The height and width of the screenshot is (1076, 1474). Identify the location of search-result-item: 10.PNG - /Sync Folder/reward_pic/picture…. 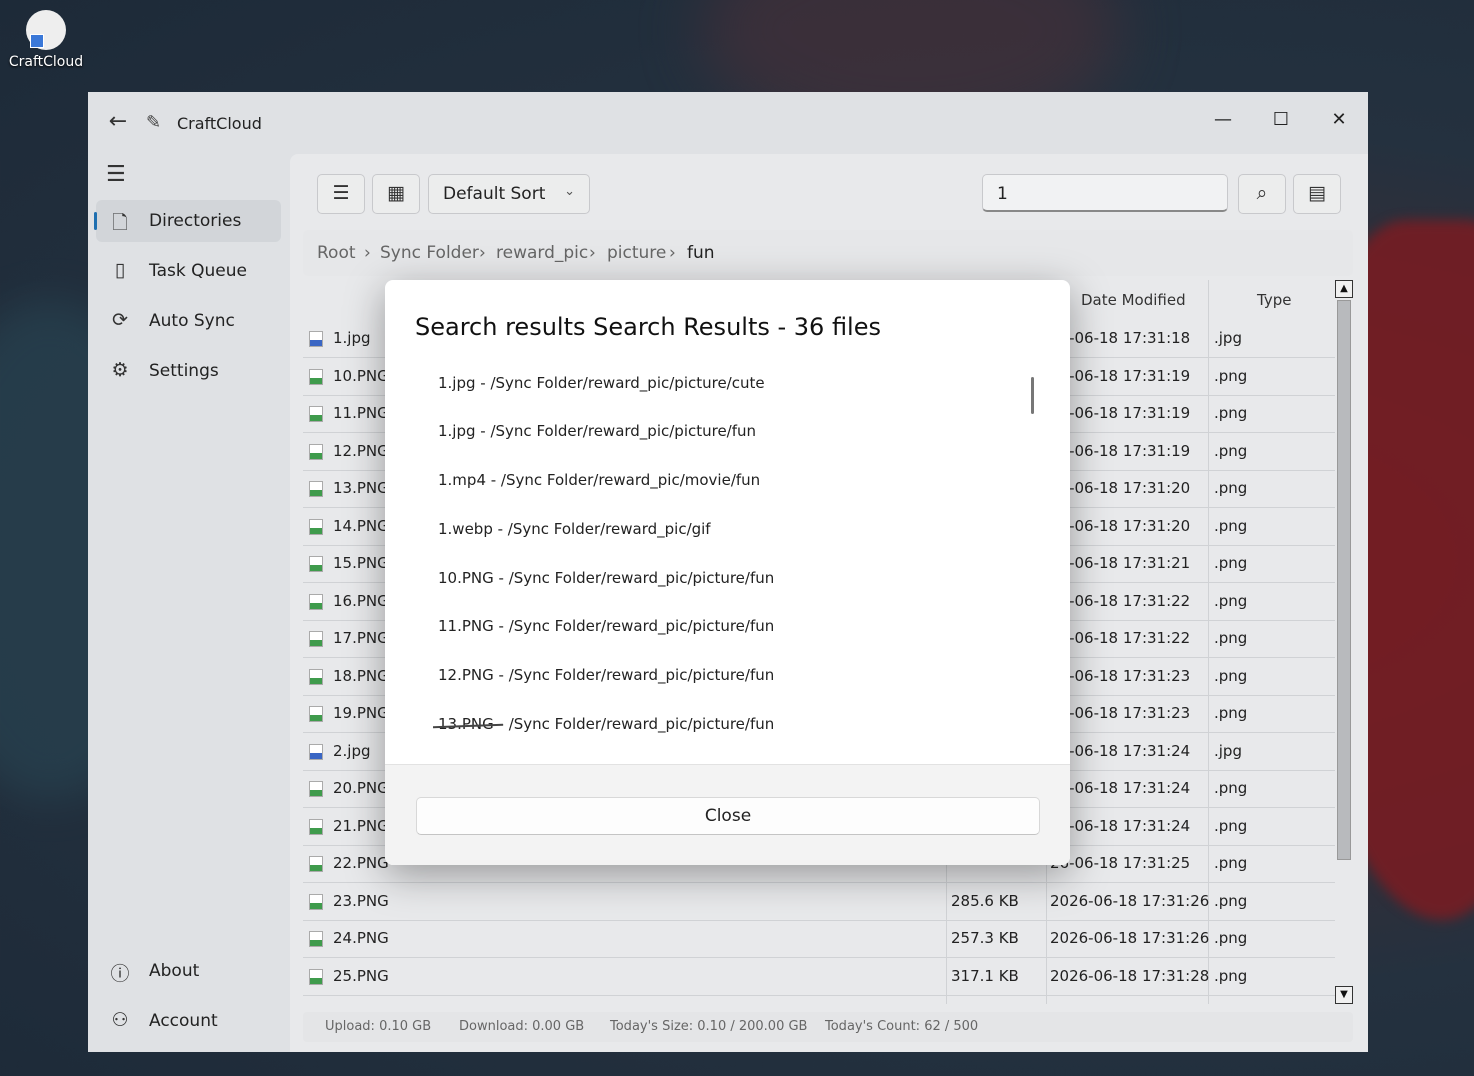
(606, 578).